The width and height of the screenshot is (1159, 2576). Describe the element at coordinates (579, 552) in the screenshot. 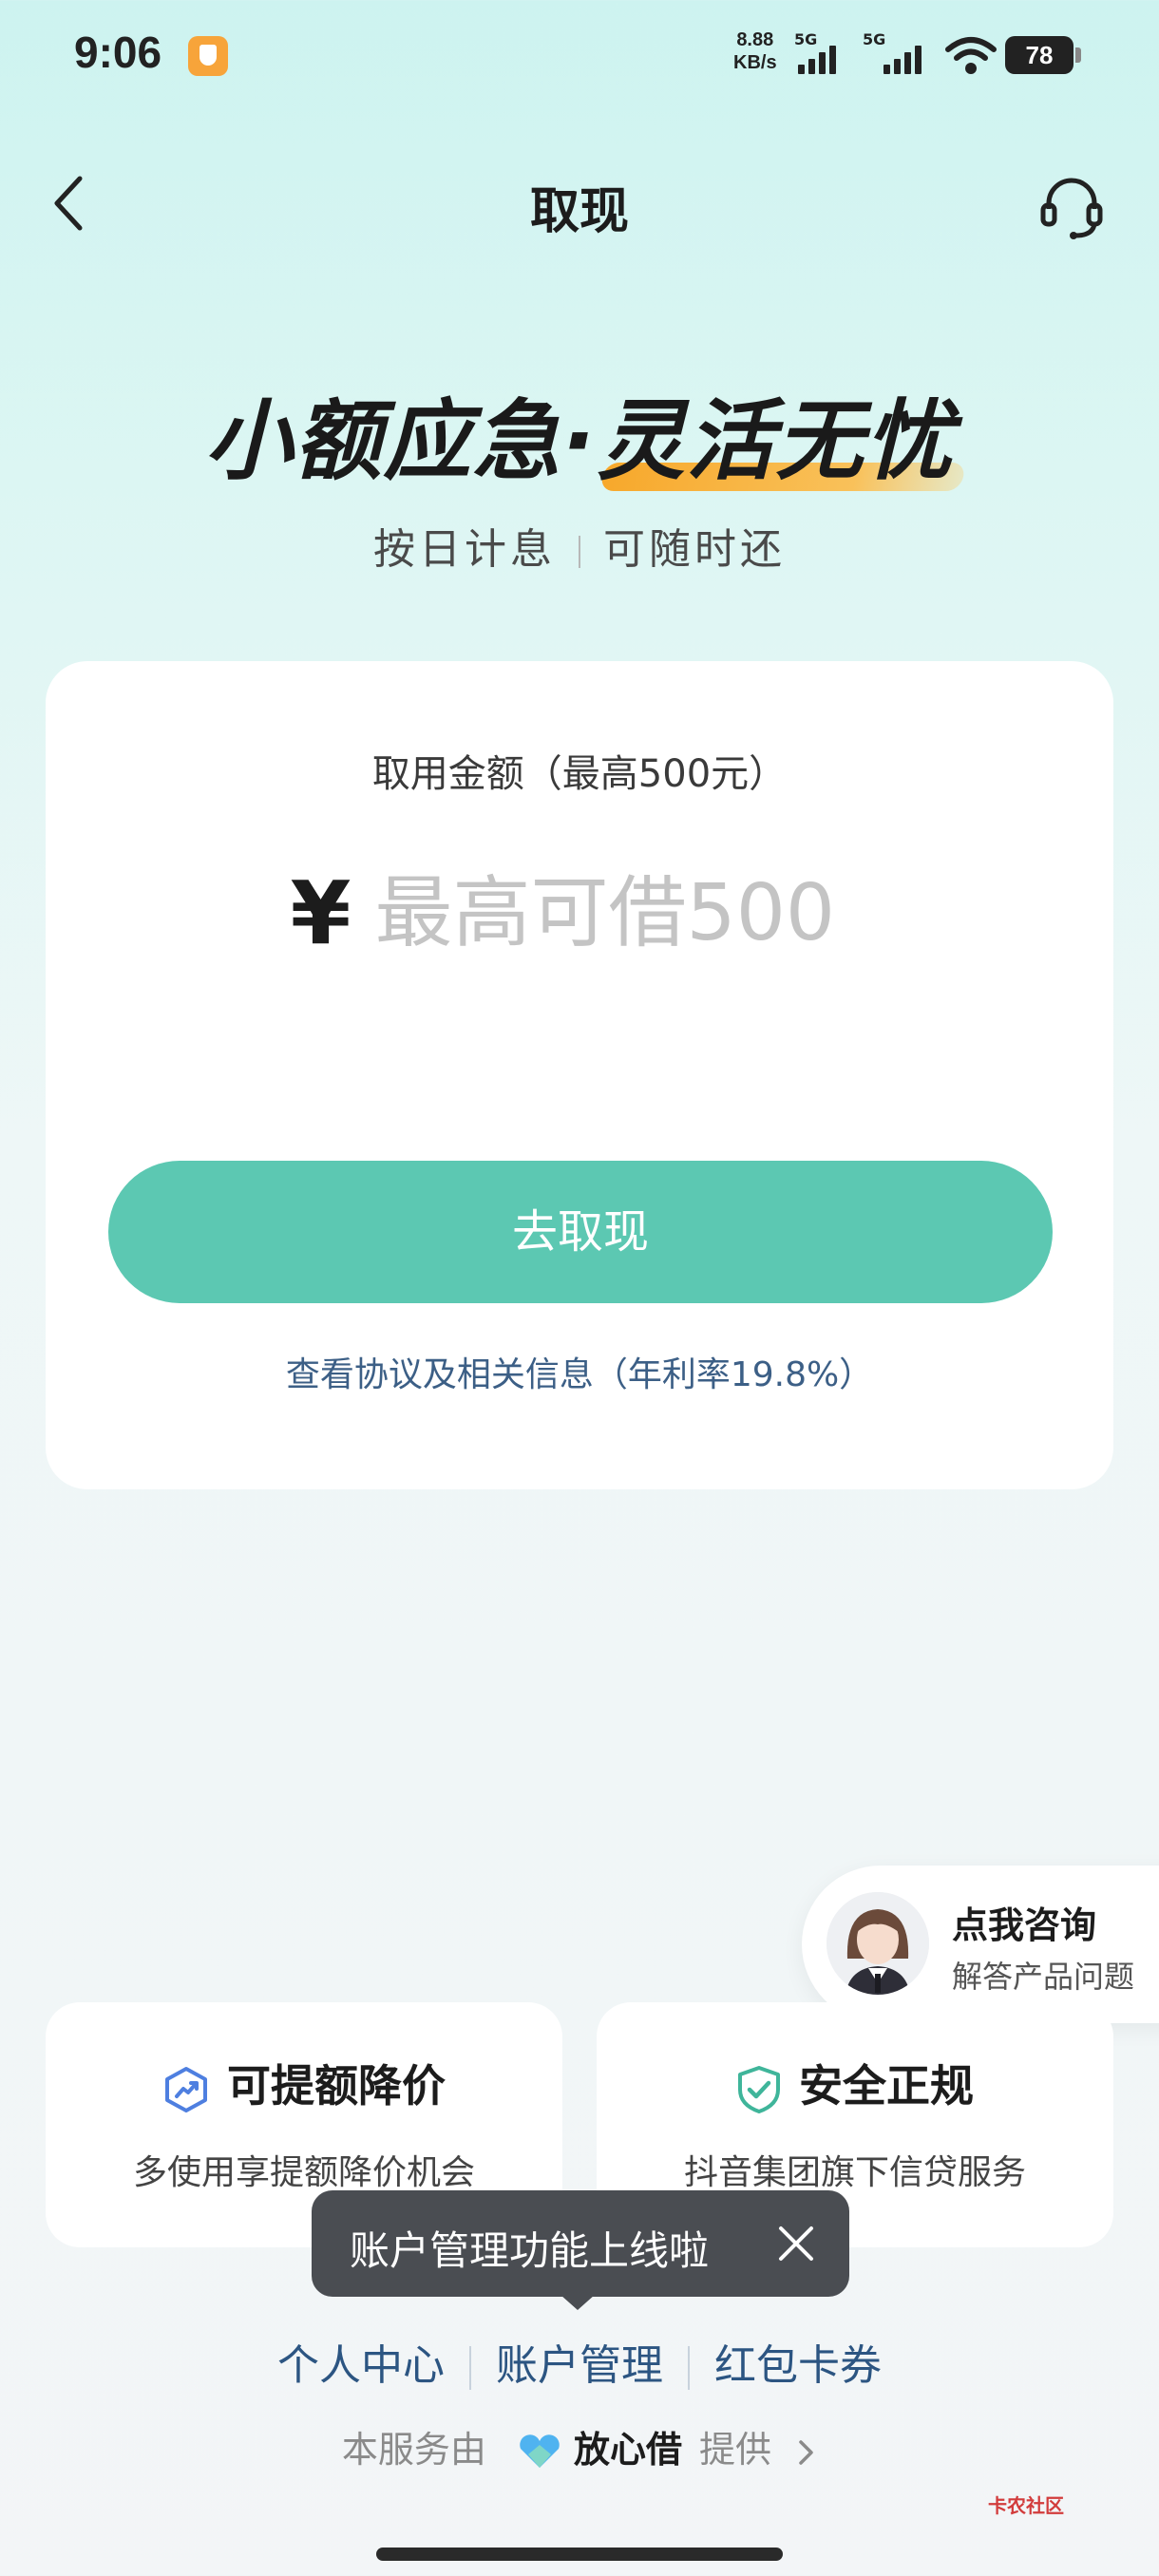

I see `subtitle-divider` at that location.